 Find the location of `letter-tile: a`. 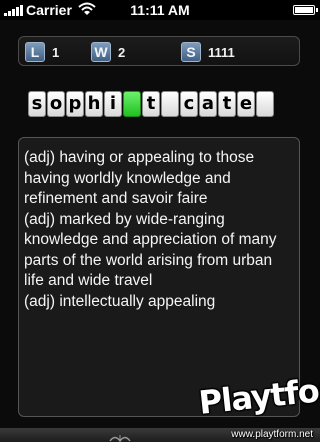

letter-tile: a is located at coordinates (208, 104).